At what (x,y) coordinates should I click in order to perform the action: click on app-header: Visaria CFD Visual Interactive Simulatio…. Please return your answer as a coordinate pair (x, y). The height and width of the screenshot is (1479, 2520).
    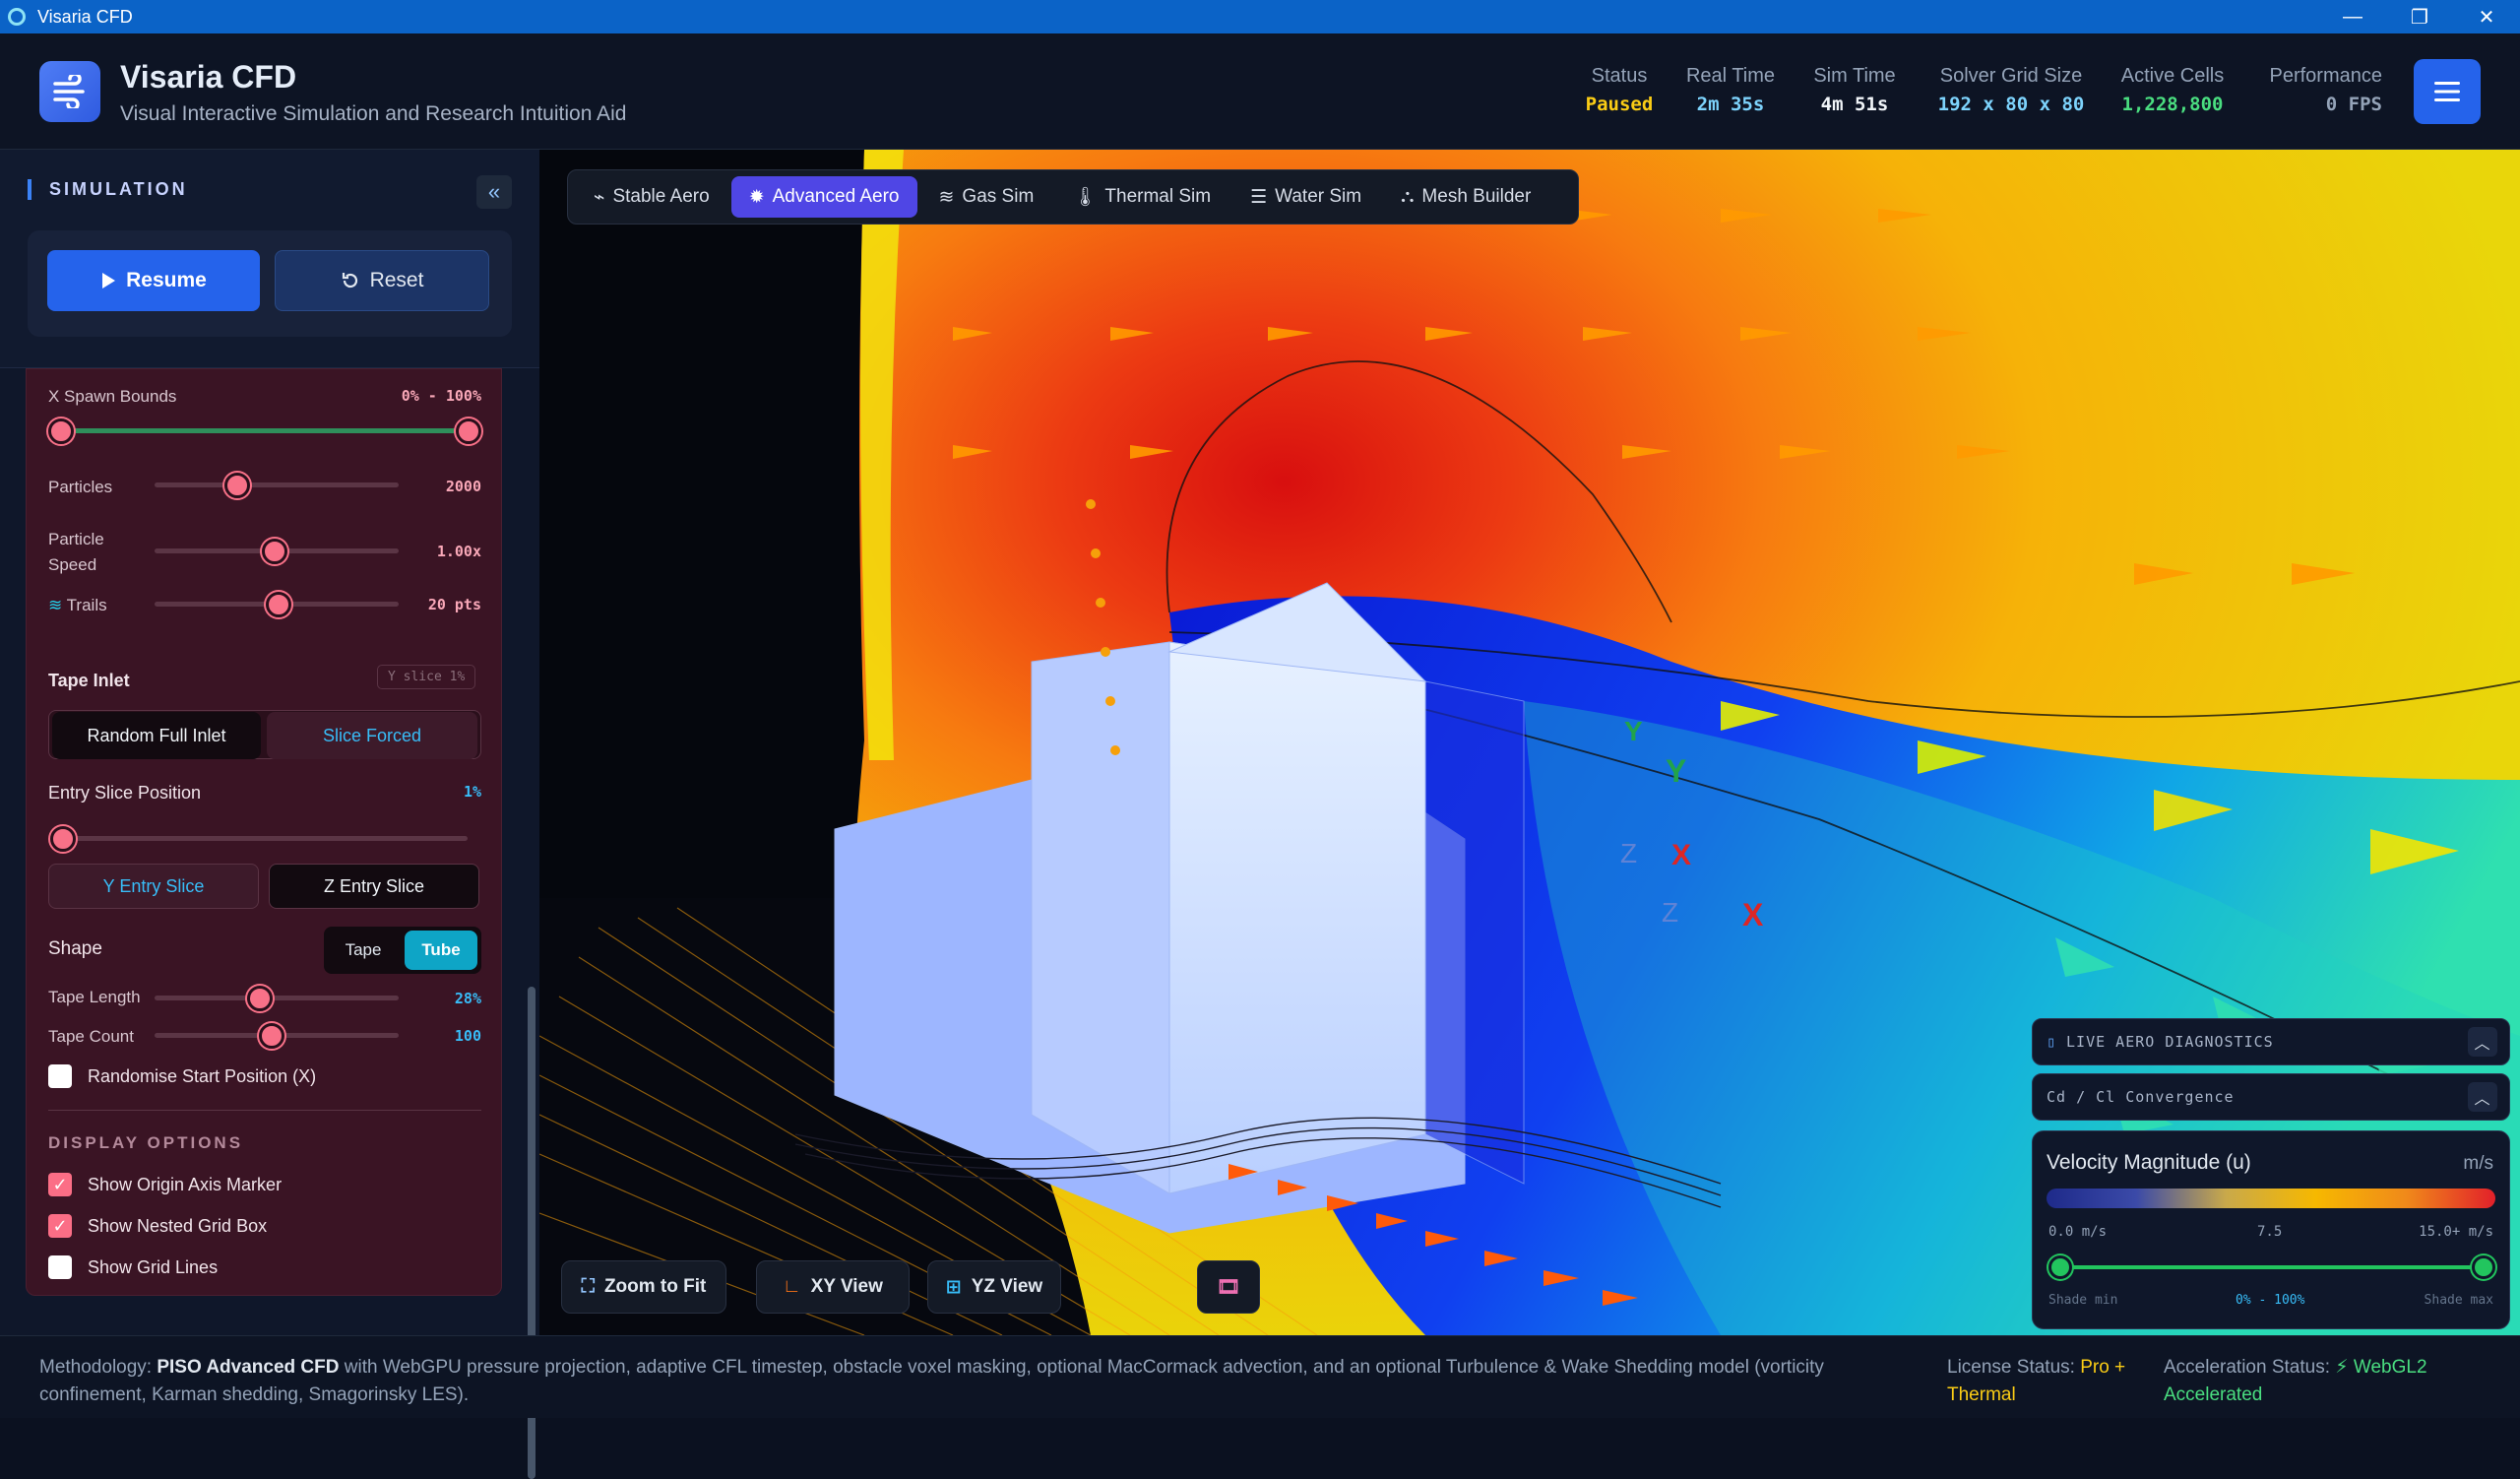
    Looking at the image, I should click on (1260, 91).